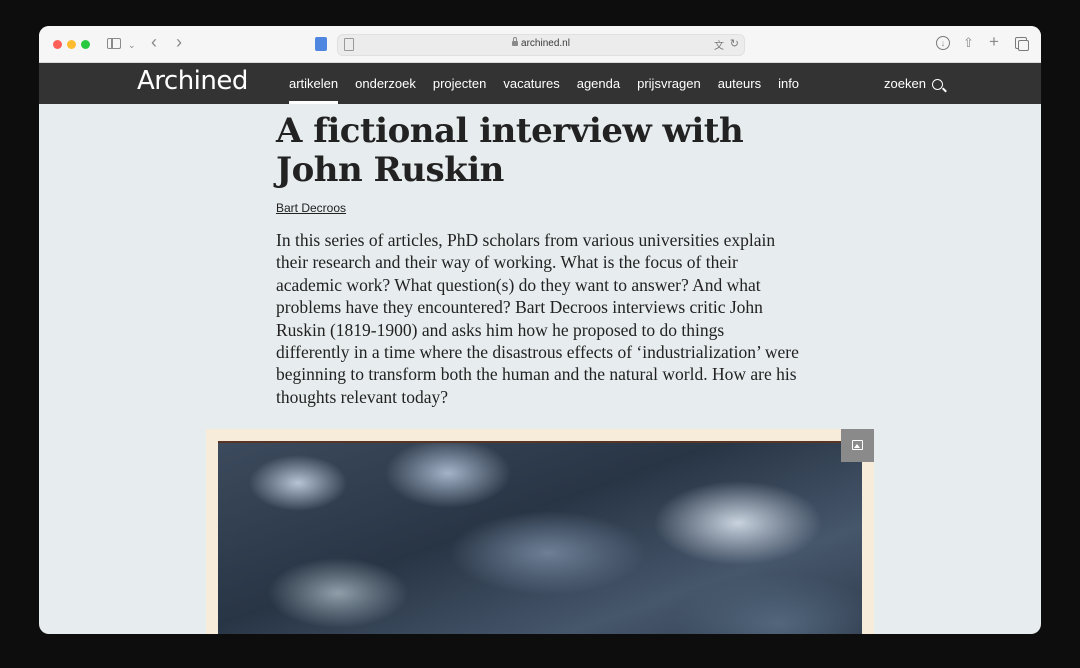 Image resolution: width=1080 pixels, height=668 pixels. What do you see at coordinates (788, 83) in the screenshot?
I see `nav-item-info: info` at bounding box center [788, 83].